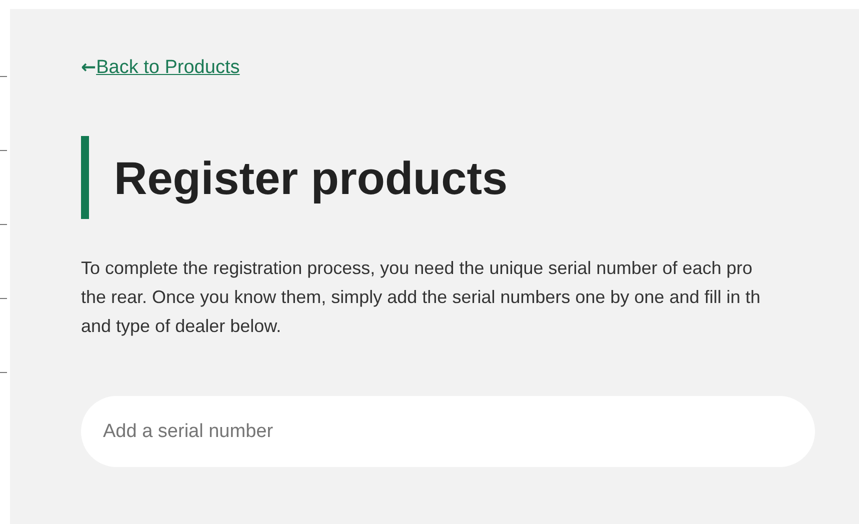  I want to click on back-link: ←Back to Products, so click(160, 68).